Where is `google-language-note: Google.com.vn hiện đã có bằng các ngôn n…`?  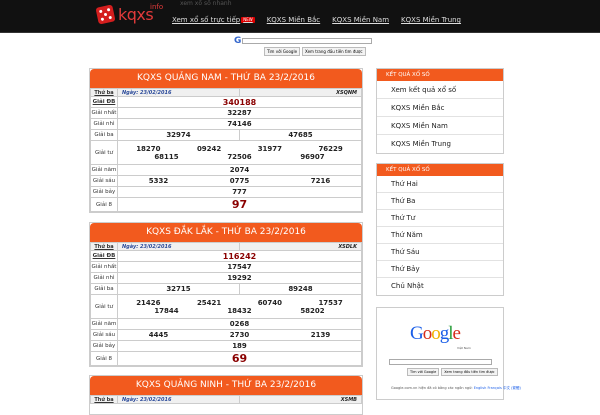
google-language-note: Google.com.vn hiện đã có bằng các ngôn n… is located at coordinates (456, 388).